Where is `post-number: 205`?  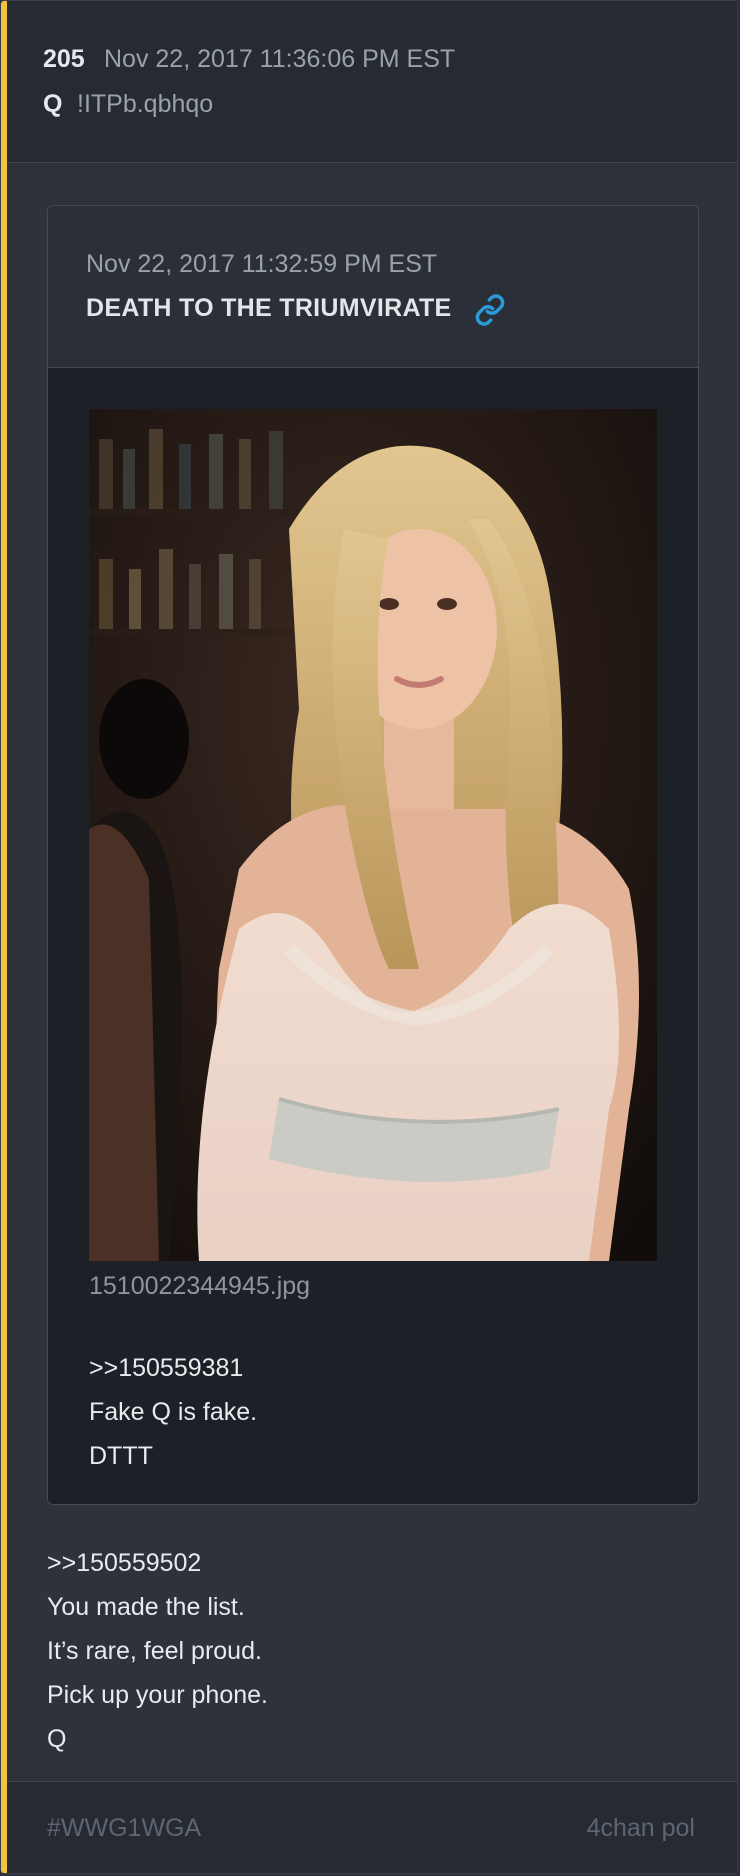
post-number: 205 is located at coordinates (64, 59).